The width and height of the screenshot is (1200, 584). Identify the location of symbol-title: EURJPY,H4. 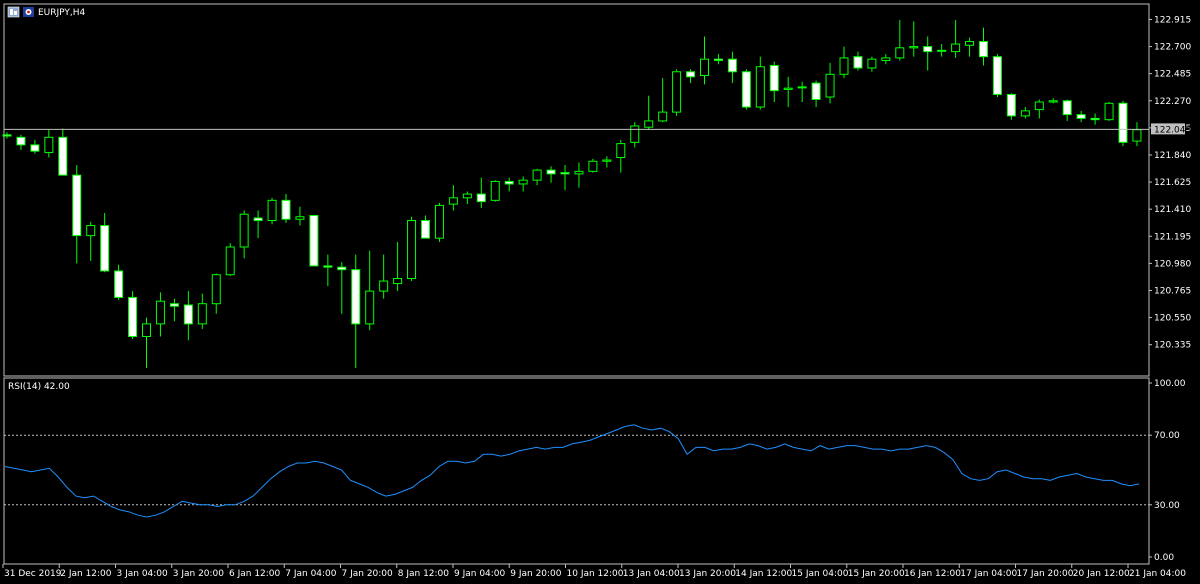
(62, 13).